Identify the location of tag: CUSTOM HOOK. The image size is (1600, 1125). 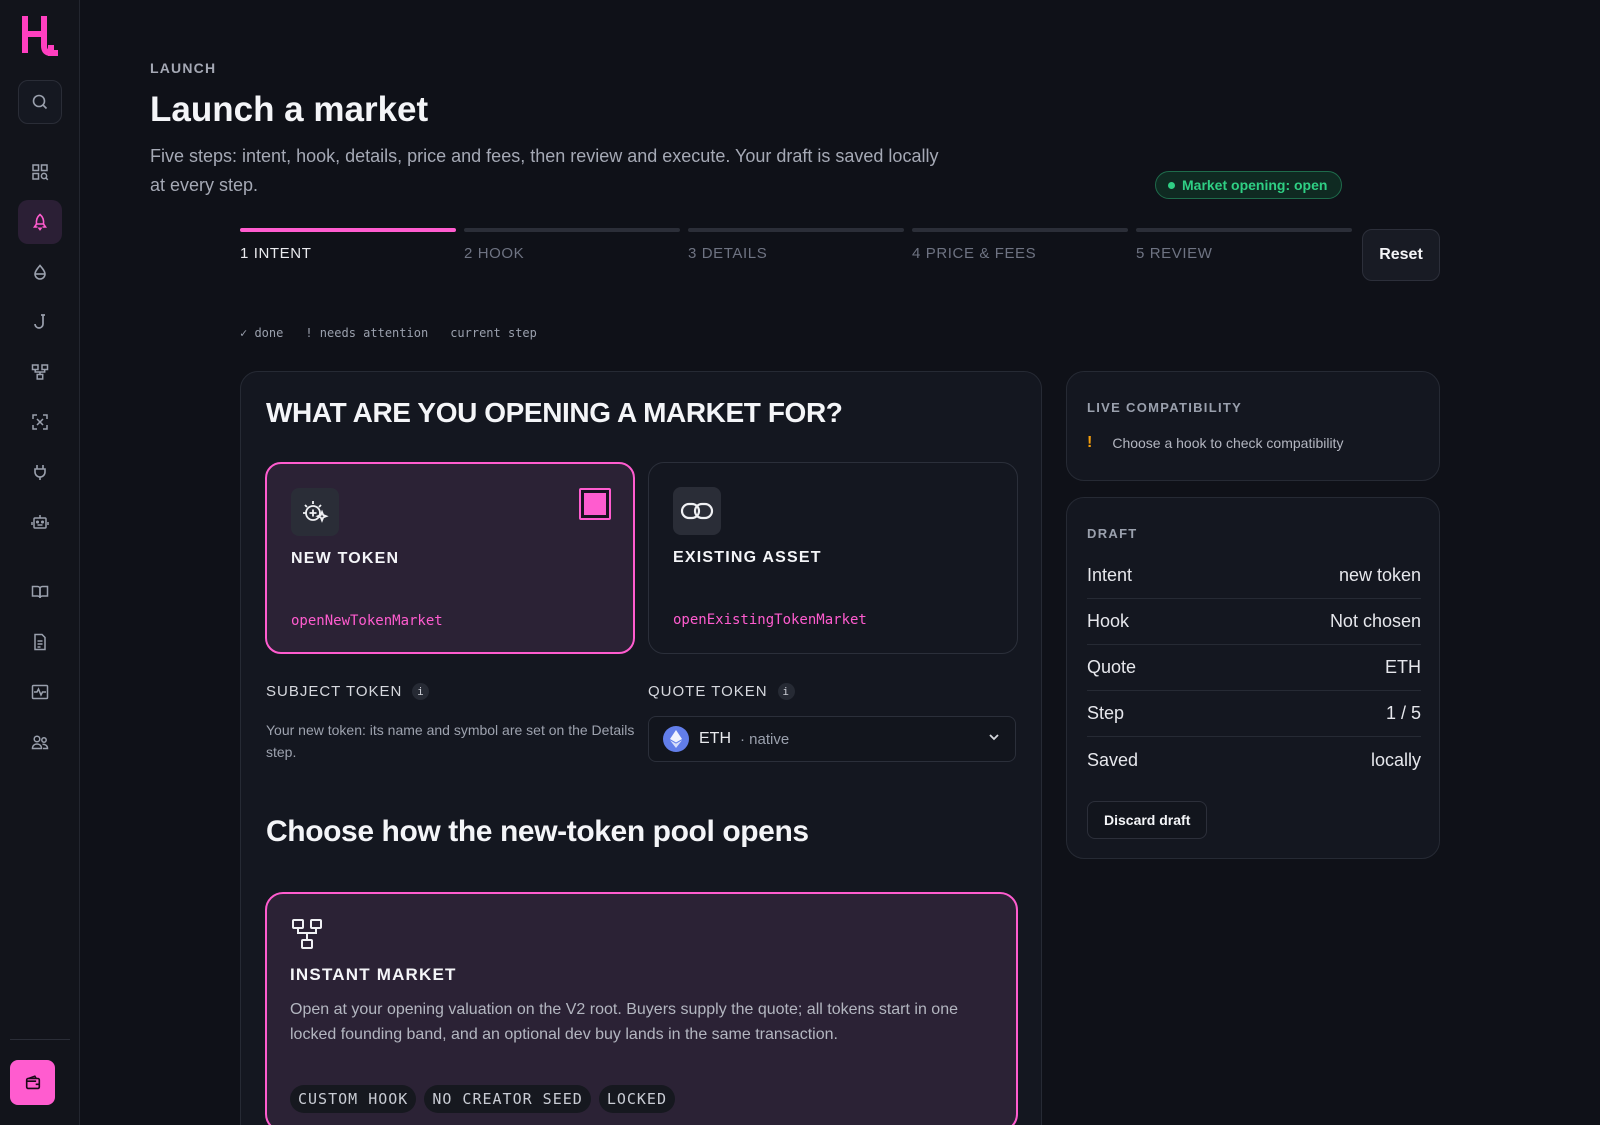
(353, 1099).